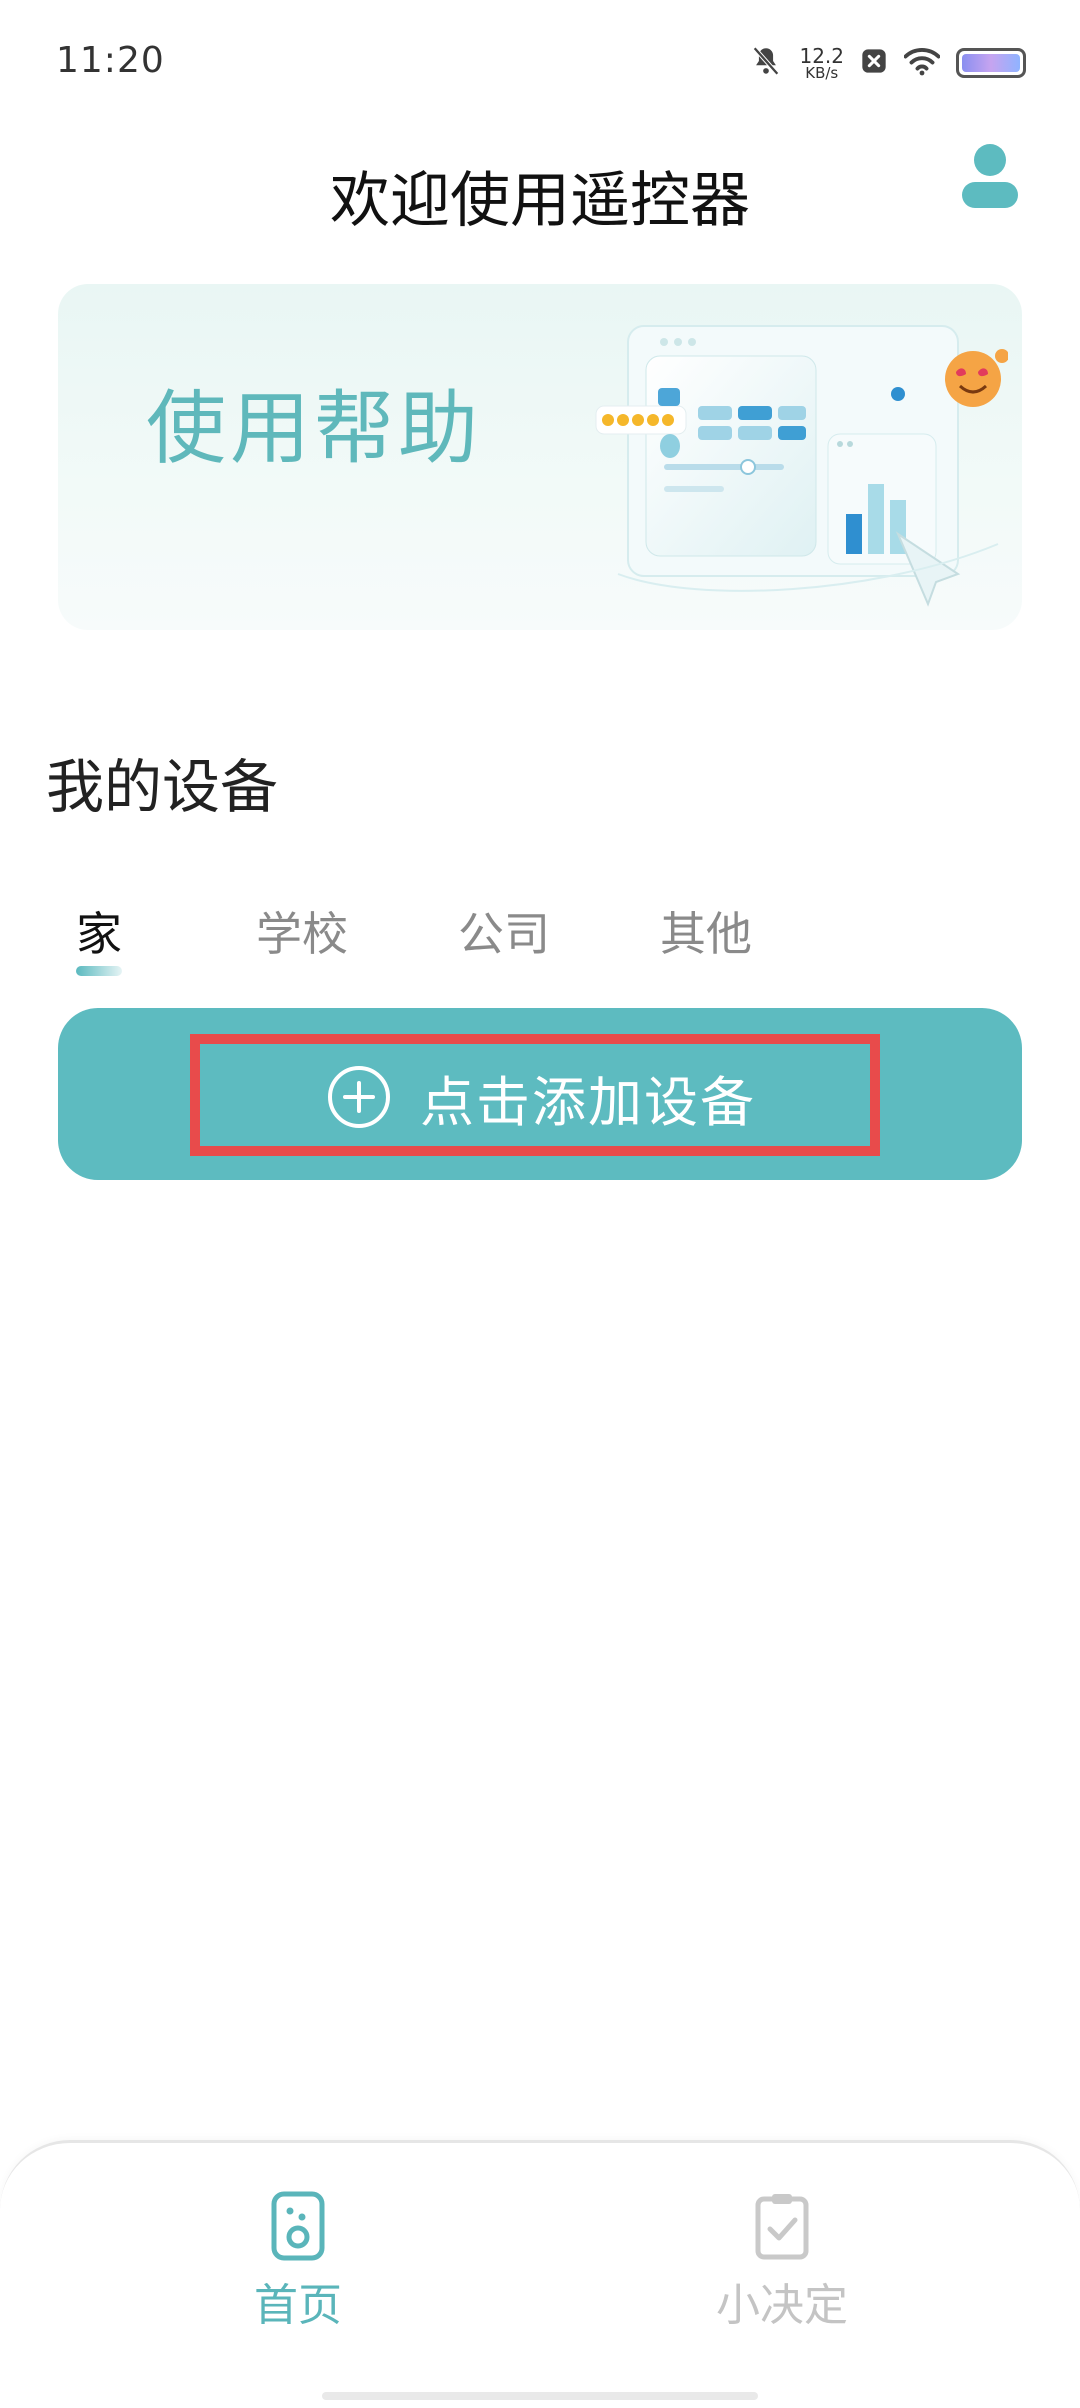 This screenshot has height=2408, width=1080. I want to click on close-box-icon, so click(874, 63).